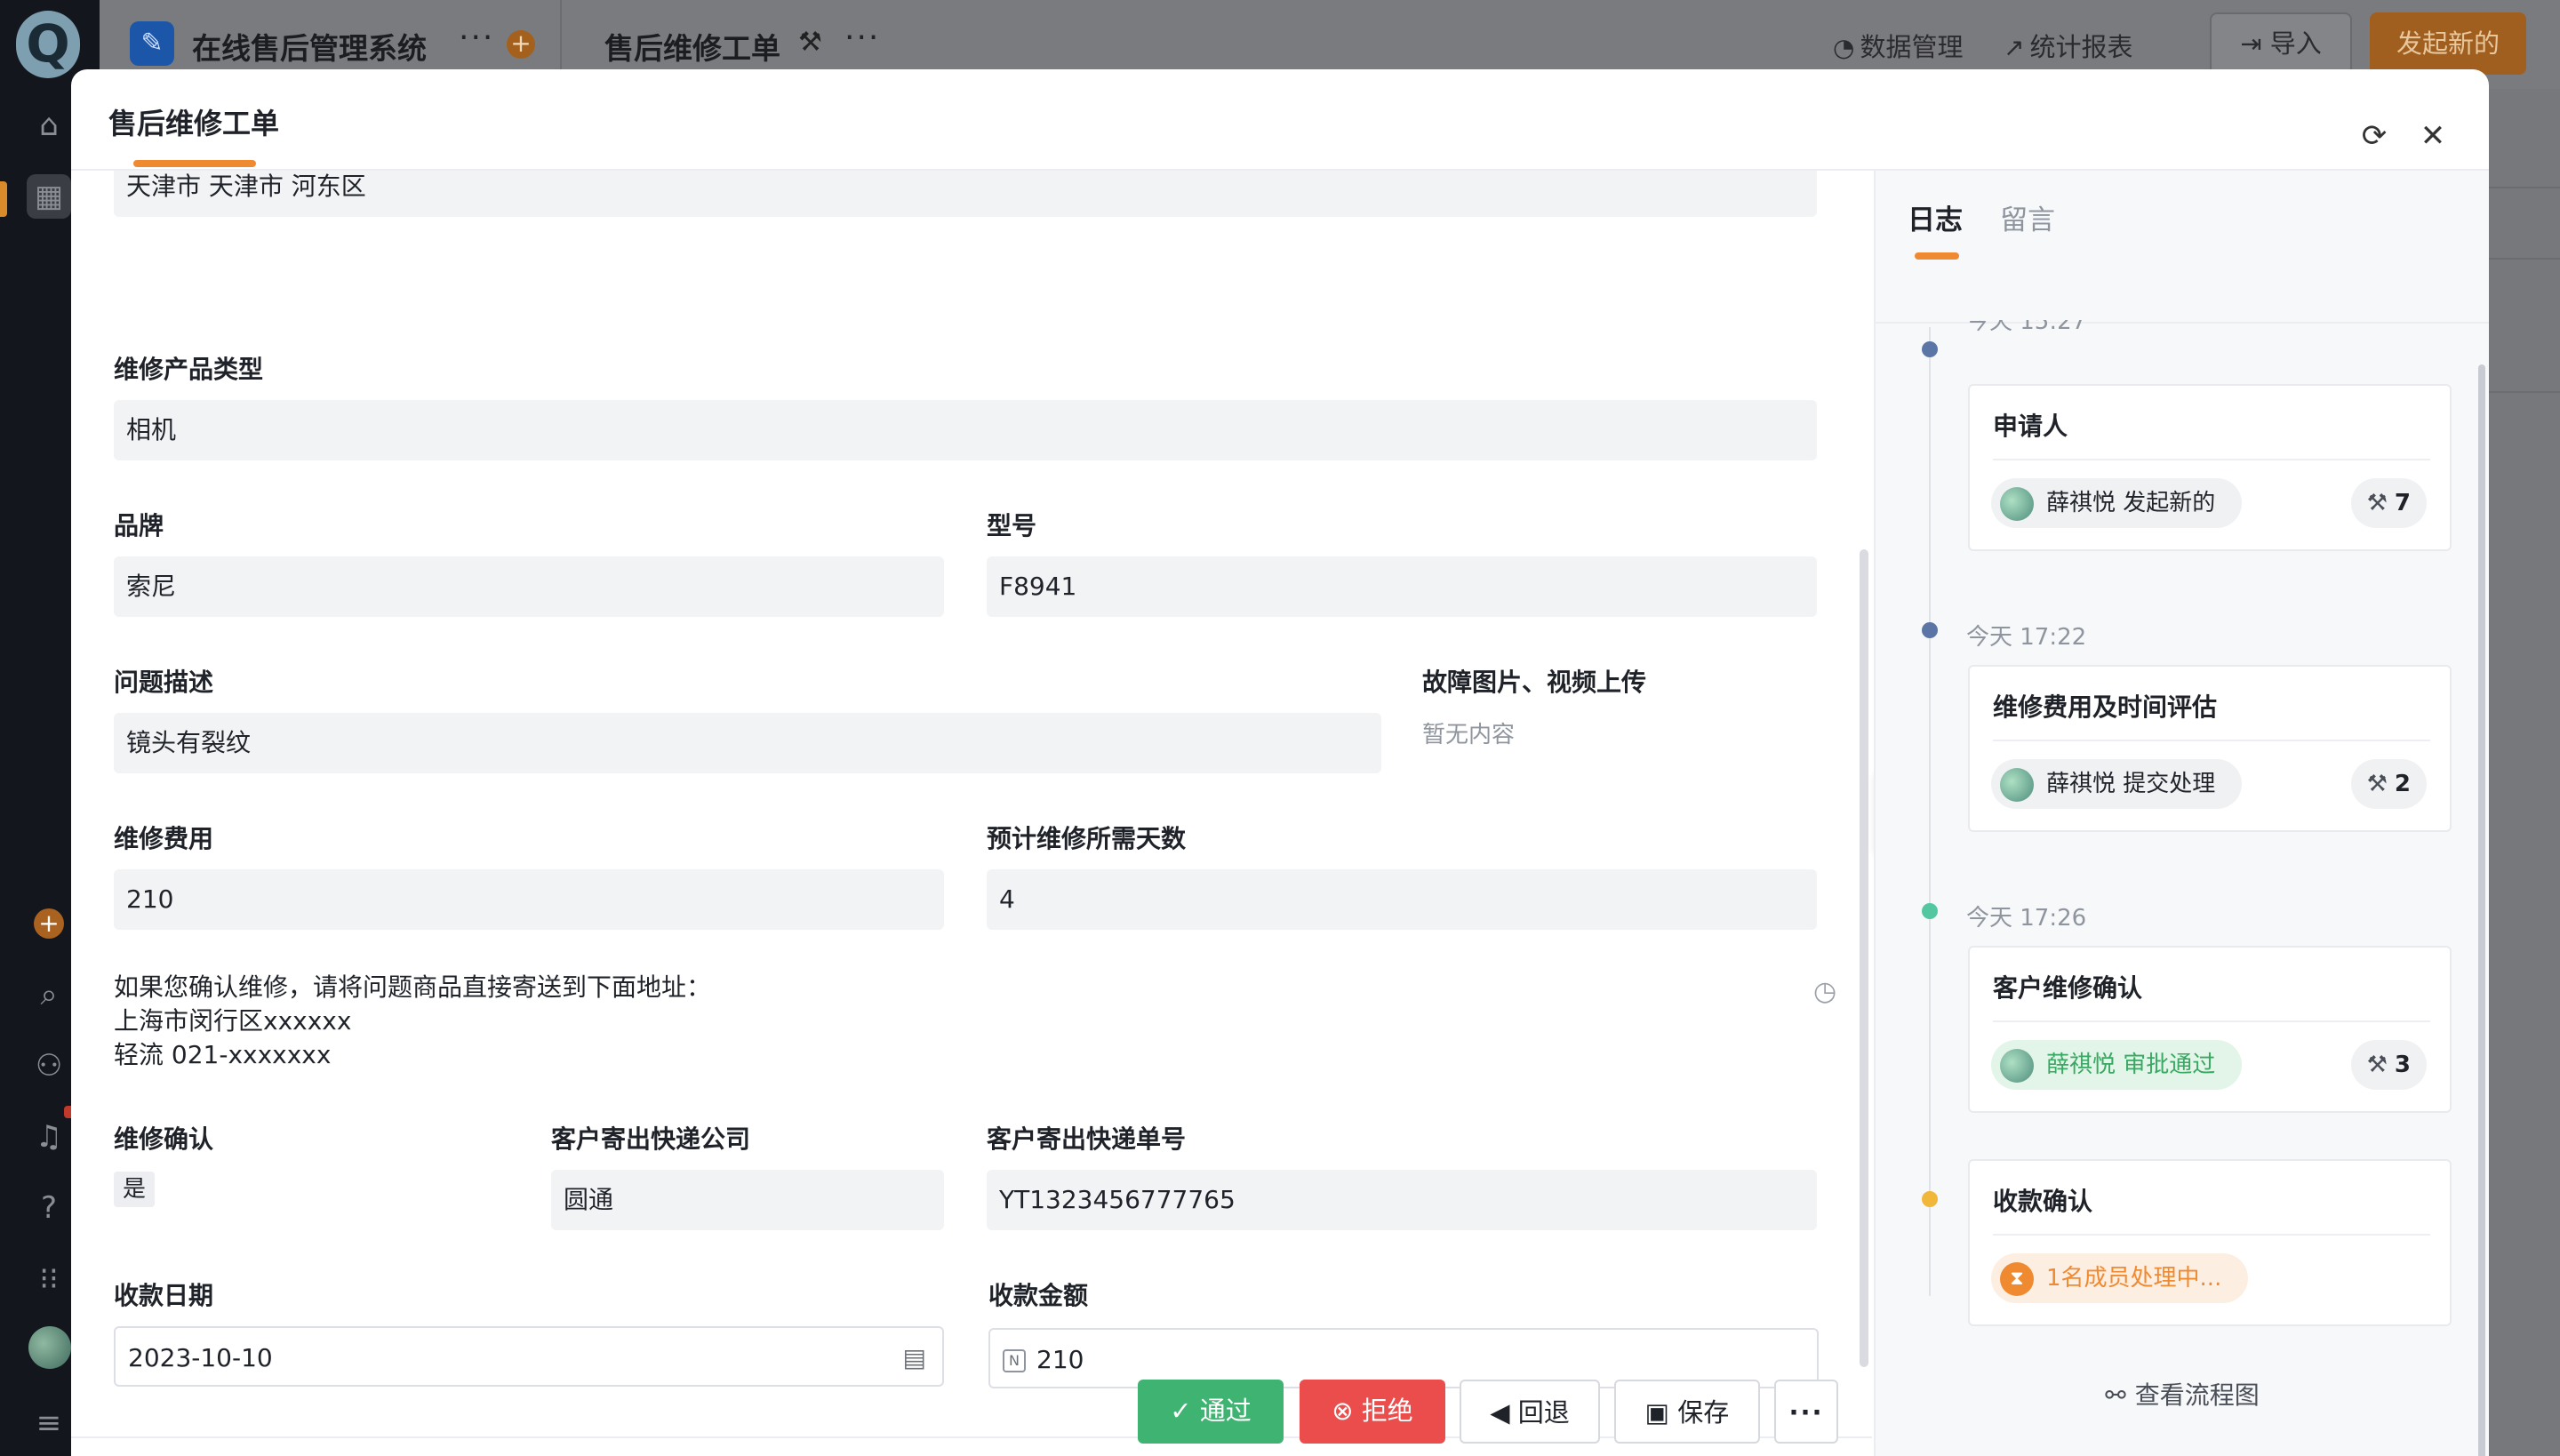 This screenshot has width=2560, height=1456. I want to click on view-flowchart-link: ⚯ 查看流程图, so click(2182, 1394).